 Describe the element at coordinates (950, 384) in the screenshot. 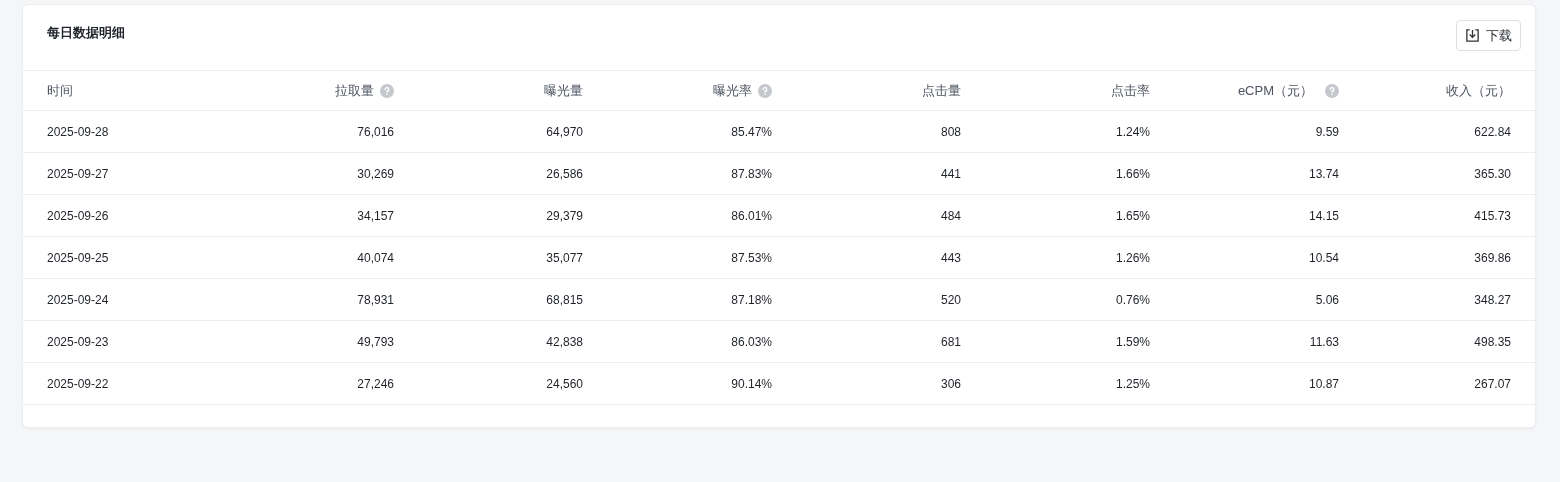

I see `table-cell-text: 306` at that location.